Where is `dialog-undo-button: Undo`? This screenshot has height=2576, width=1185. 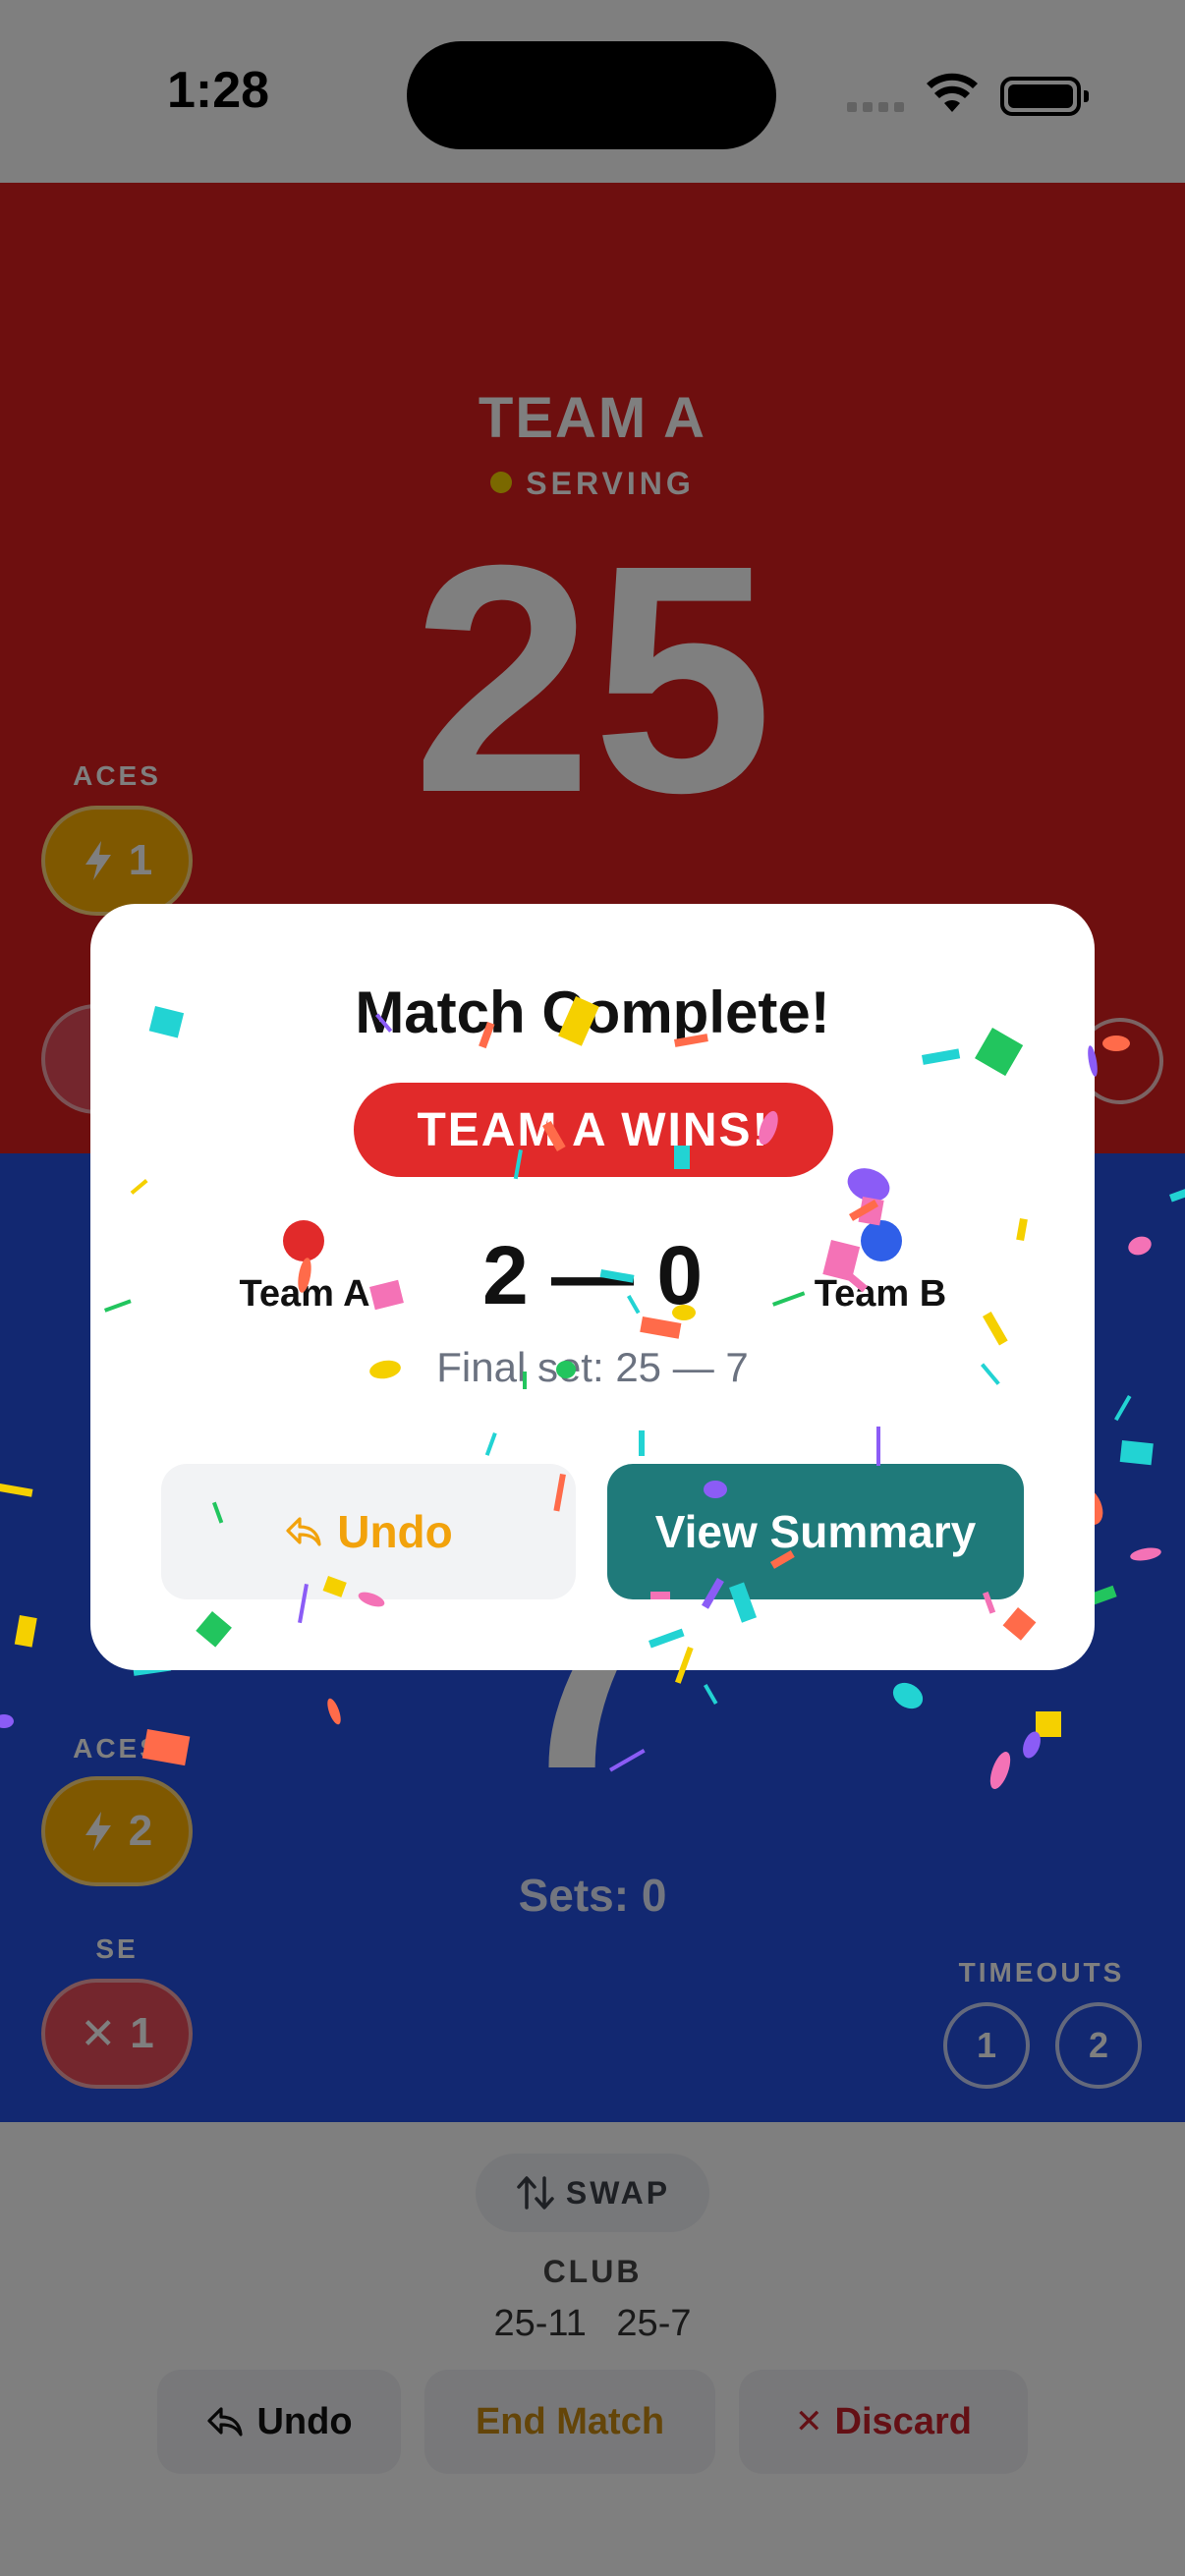 dialog-undo-button: Undo is located at coordinates (369, 1531).